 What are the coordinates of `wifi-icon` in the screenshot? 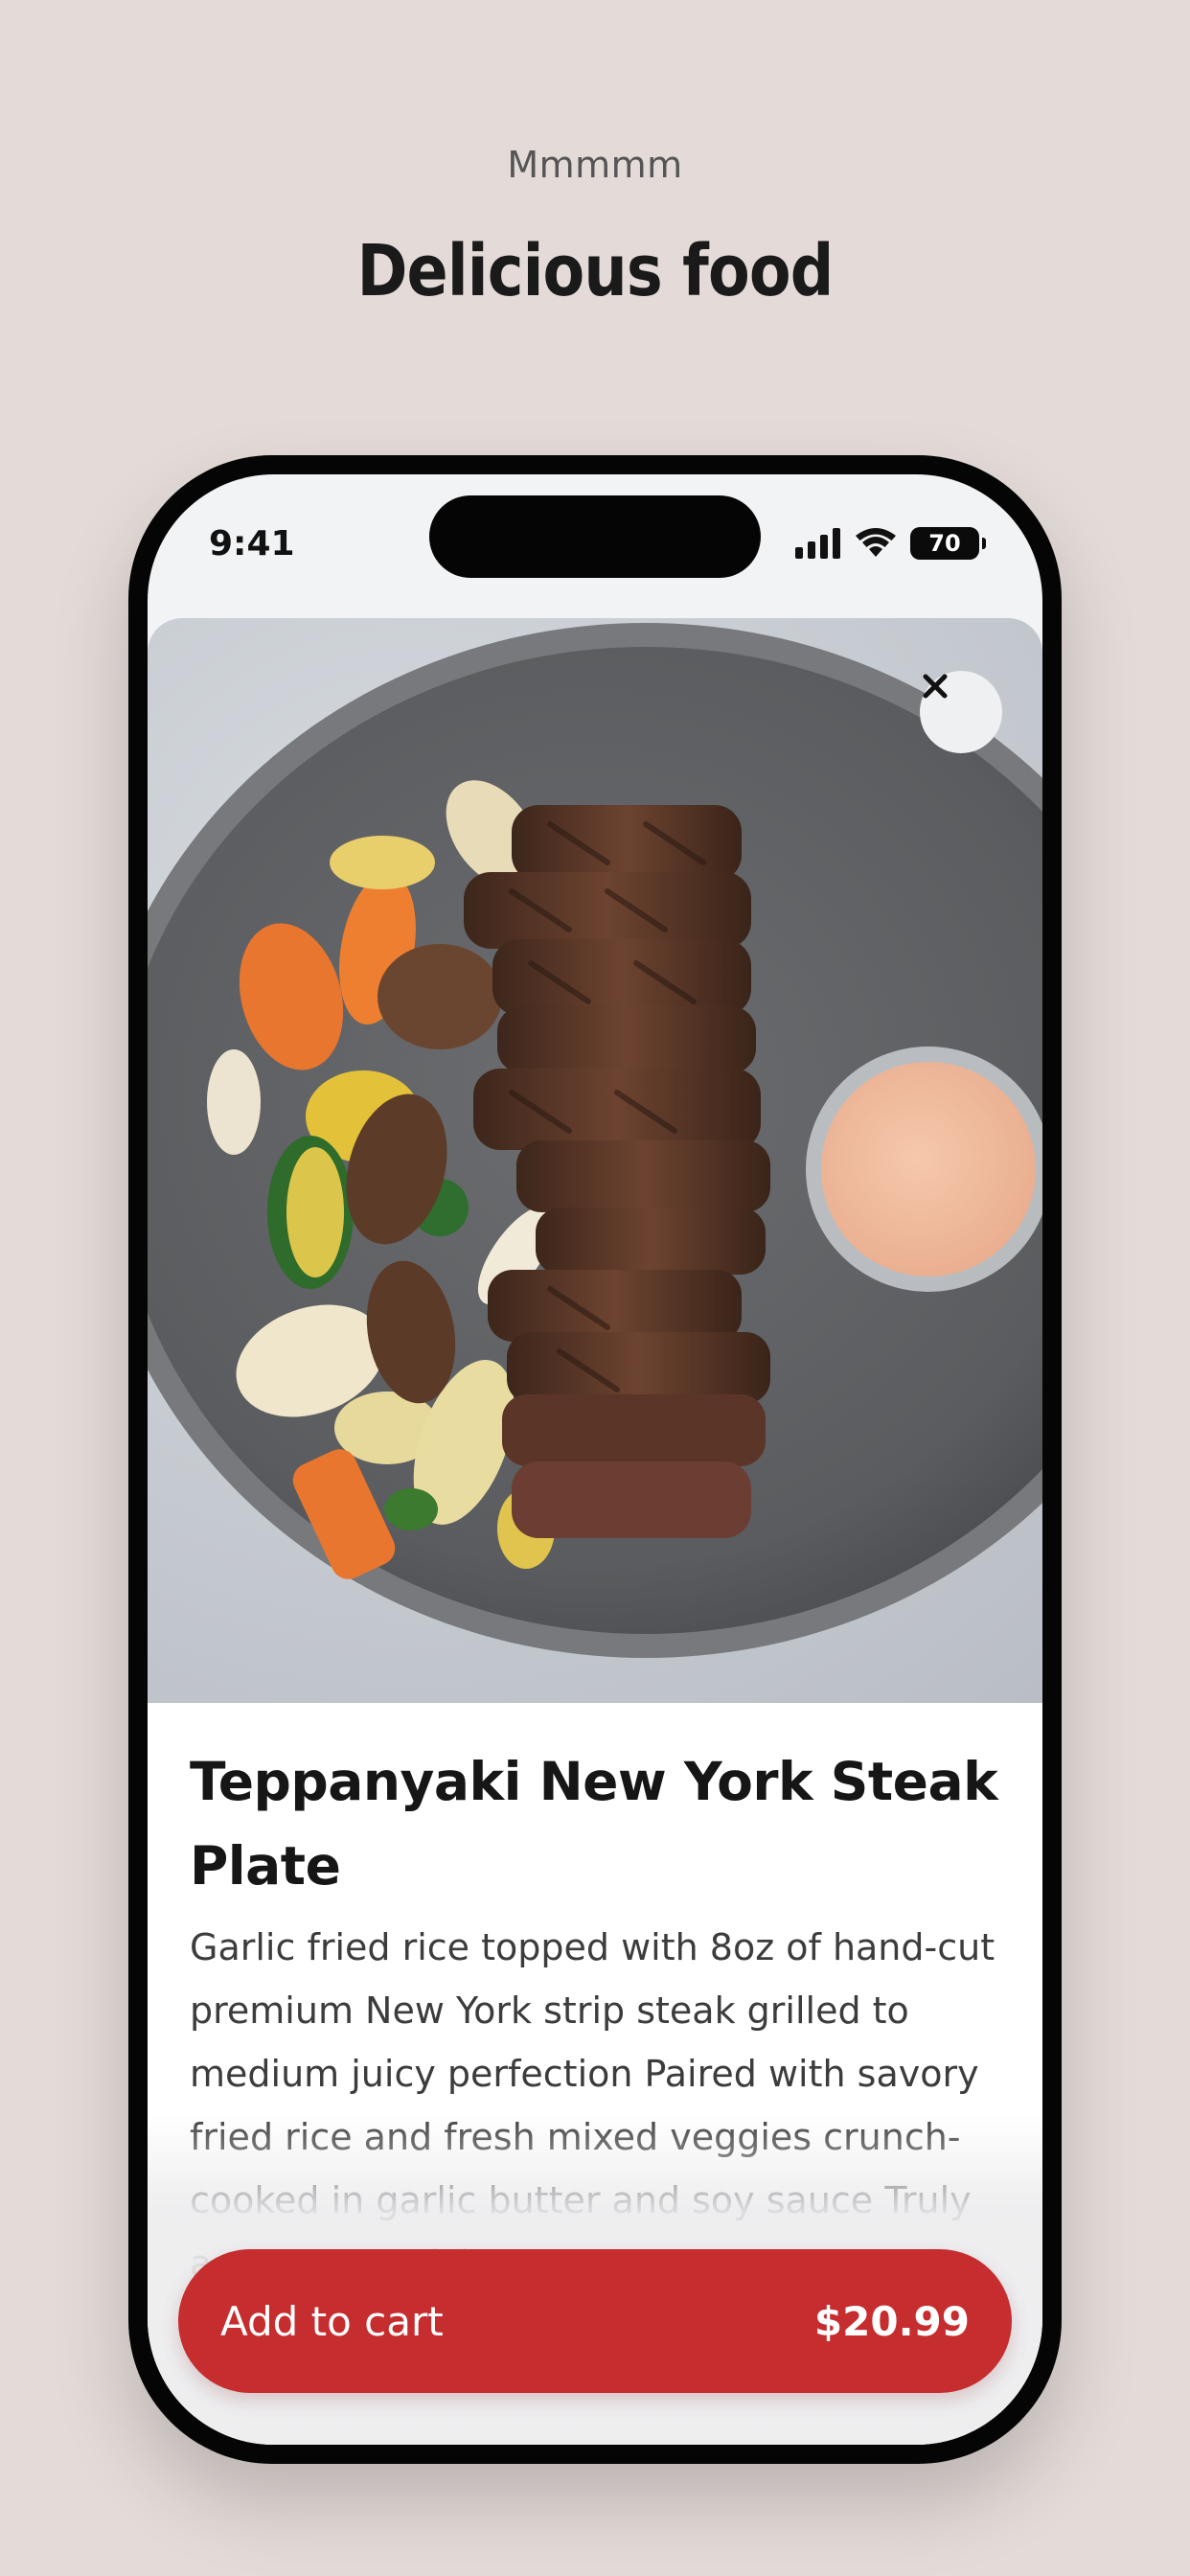 It's located at (876, 542).